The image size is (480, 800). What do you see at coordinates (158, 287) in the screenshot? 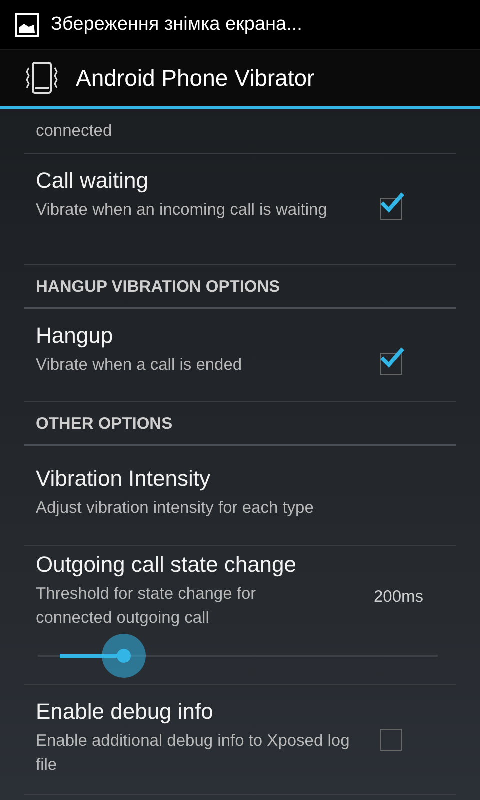
I see `category-header: HANGUP VIBRATION OPTIONS` at bounding box center [158, 287].